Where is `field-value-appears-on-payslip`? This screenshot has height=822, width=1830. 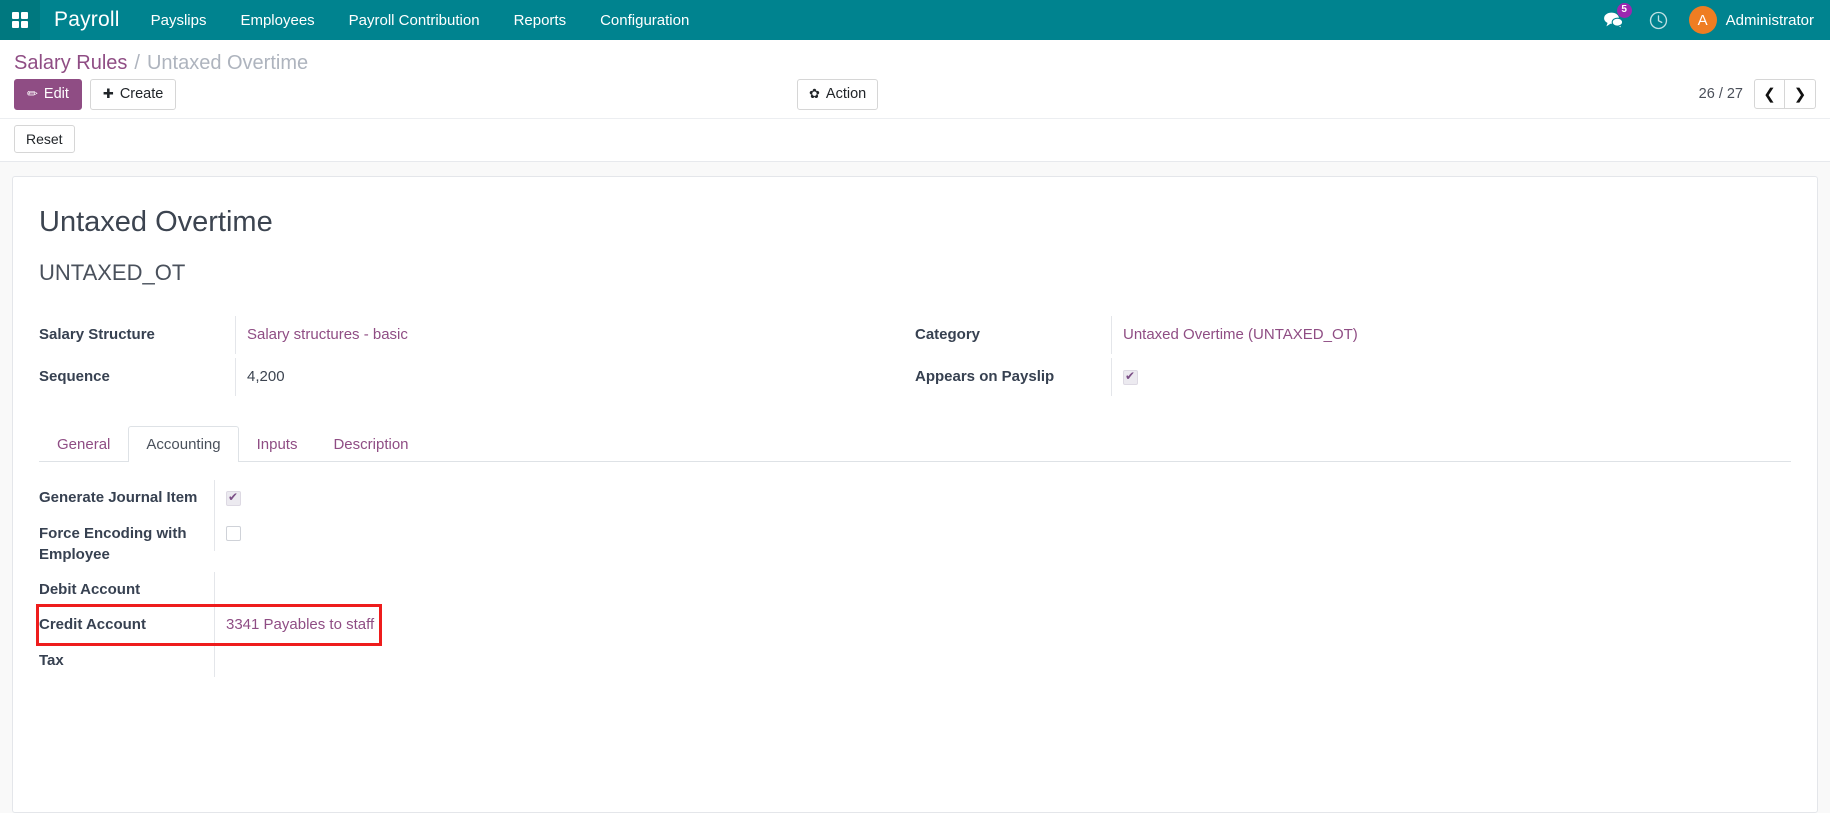
field-value-appears-on-payslip is located at coordinates (1428, 377).